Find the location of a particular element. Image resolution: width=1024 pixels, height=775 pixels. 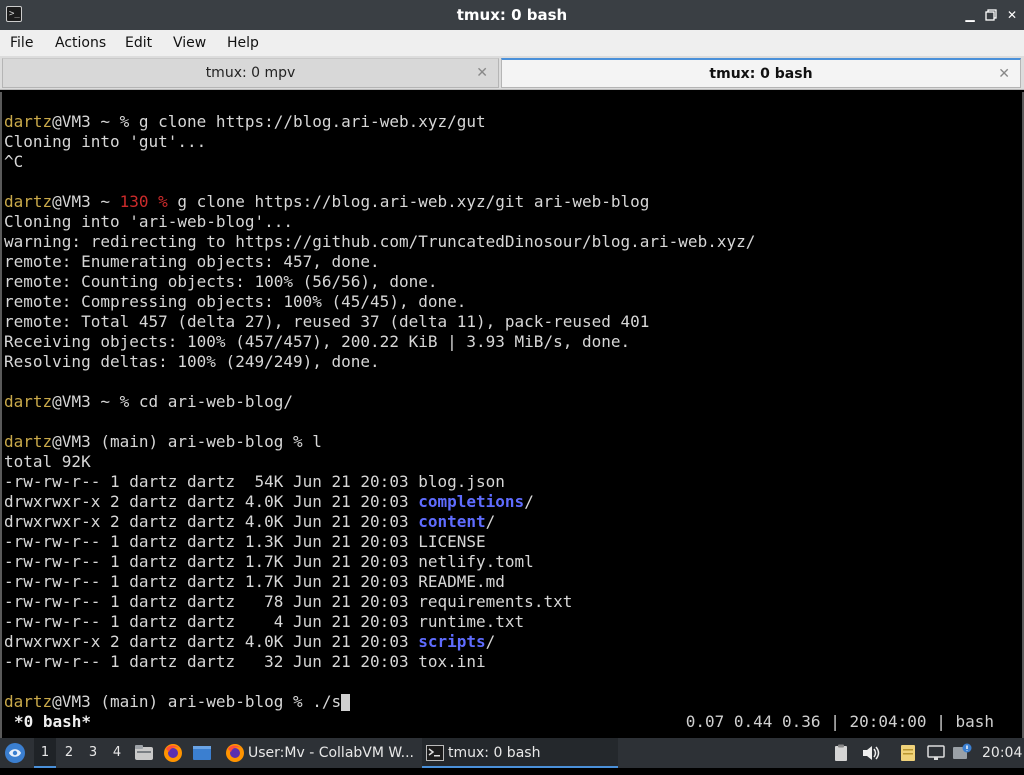

window-title: tmux: 0 bash is located at coordinates (512, 15).